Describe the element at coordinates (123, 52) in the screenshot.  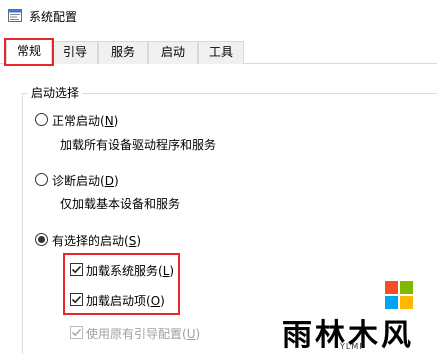
I see `tab-services: 服务` at that location.